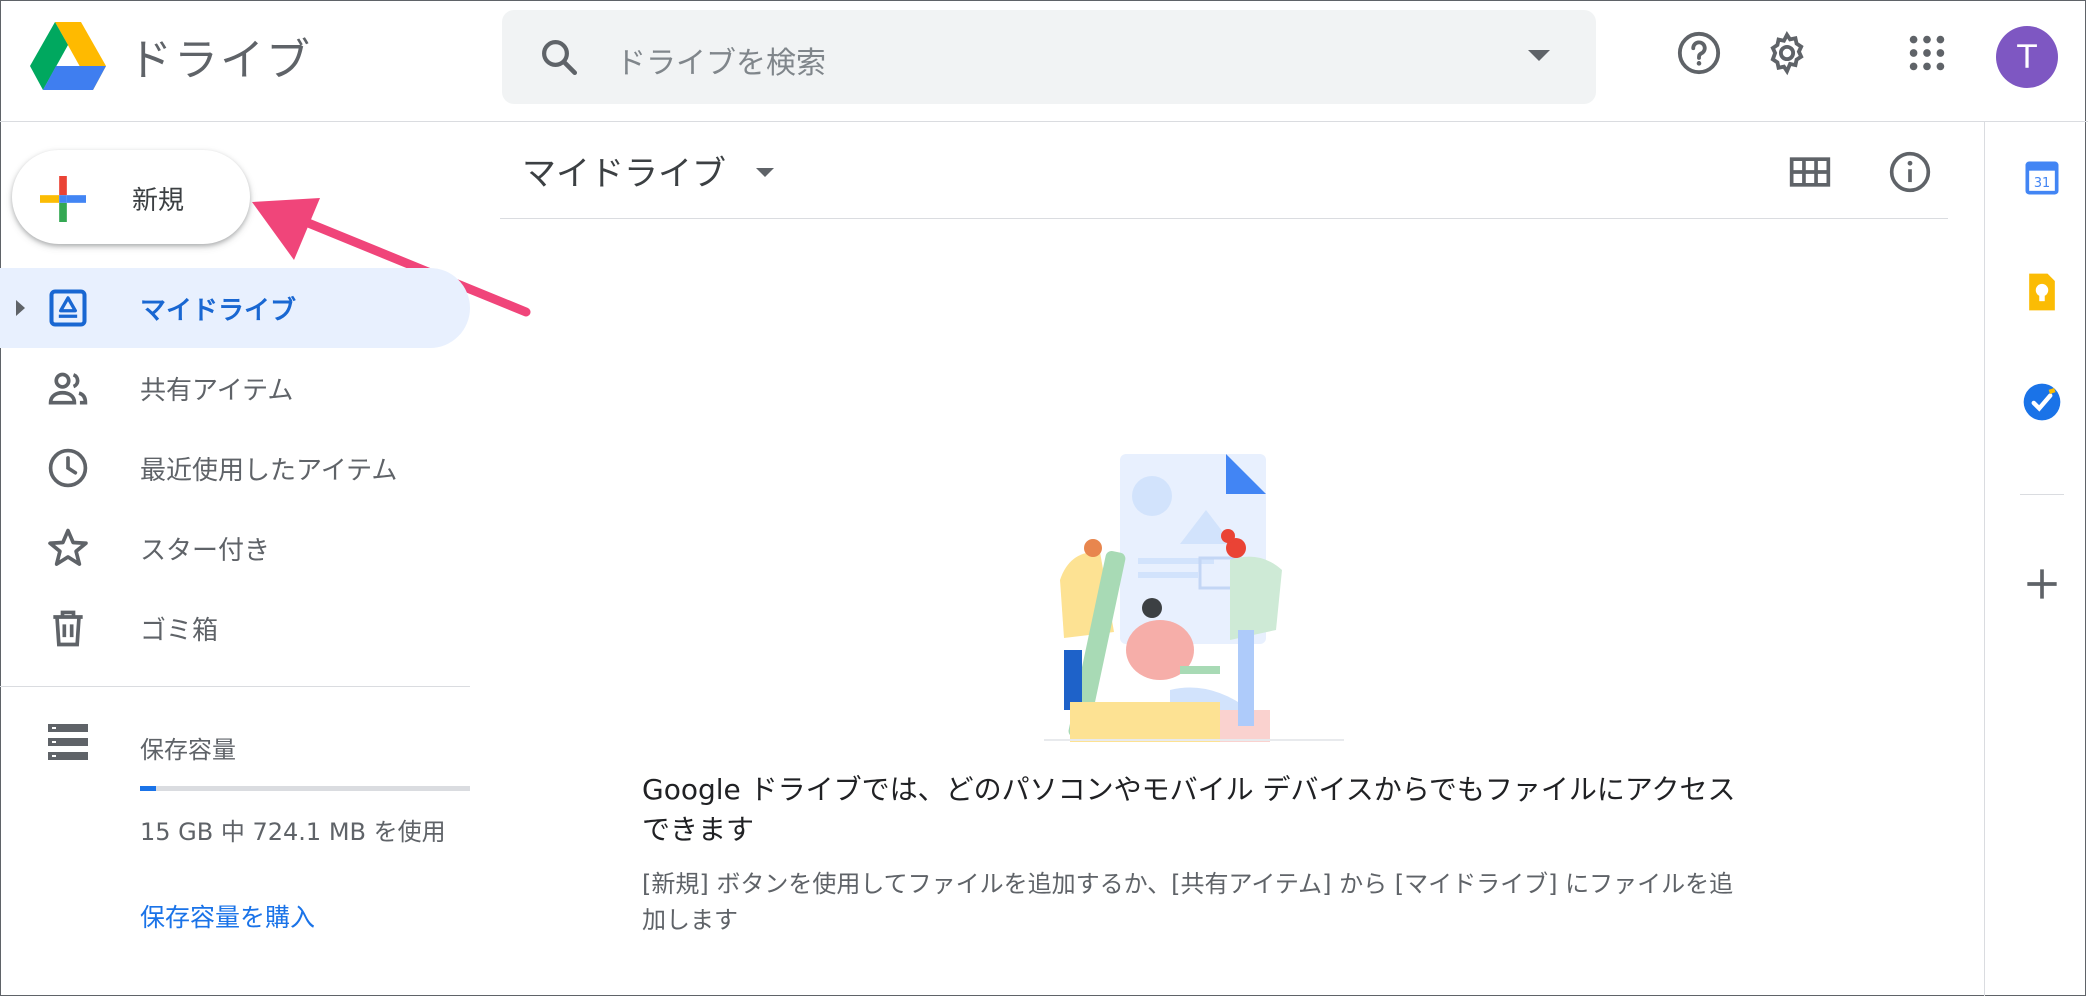 The image size is (2088, 998). I want to click on search-options-chevron-down-icon, so click(1539, 55).